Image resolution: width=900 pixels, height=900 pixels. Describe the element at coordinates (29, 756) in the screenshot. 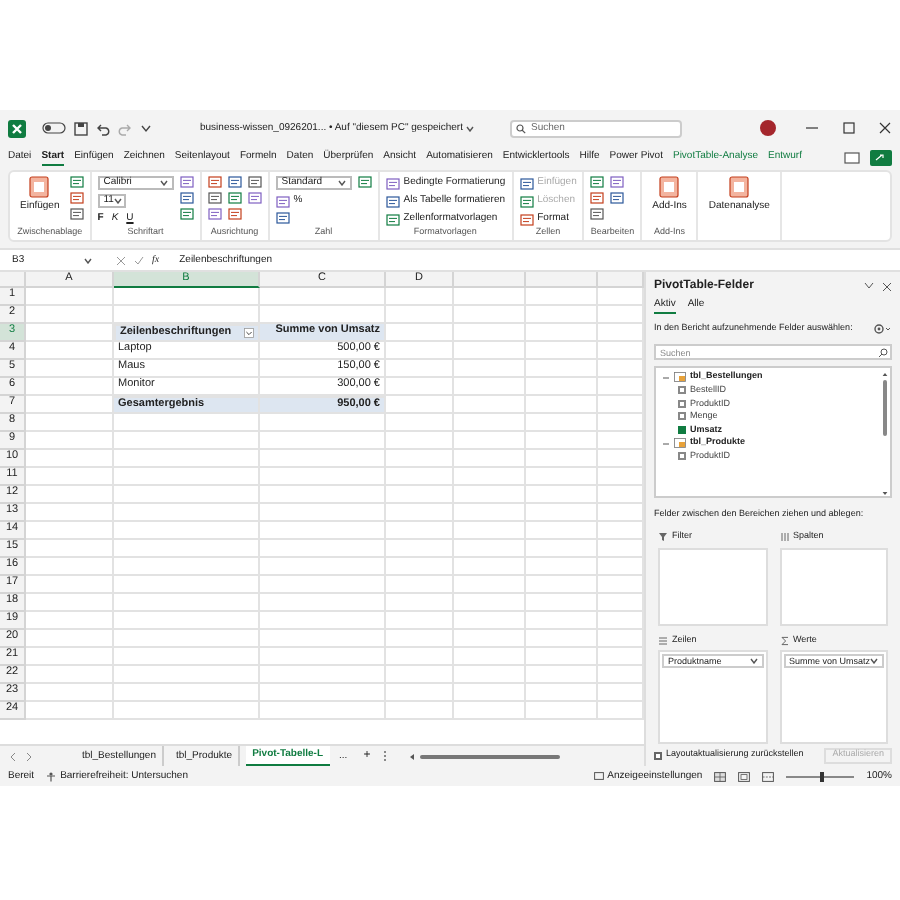

I see `next-icon` at that location.